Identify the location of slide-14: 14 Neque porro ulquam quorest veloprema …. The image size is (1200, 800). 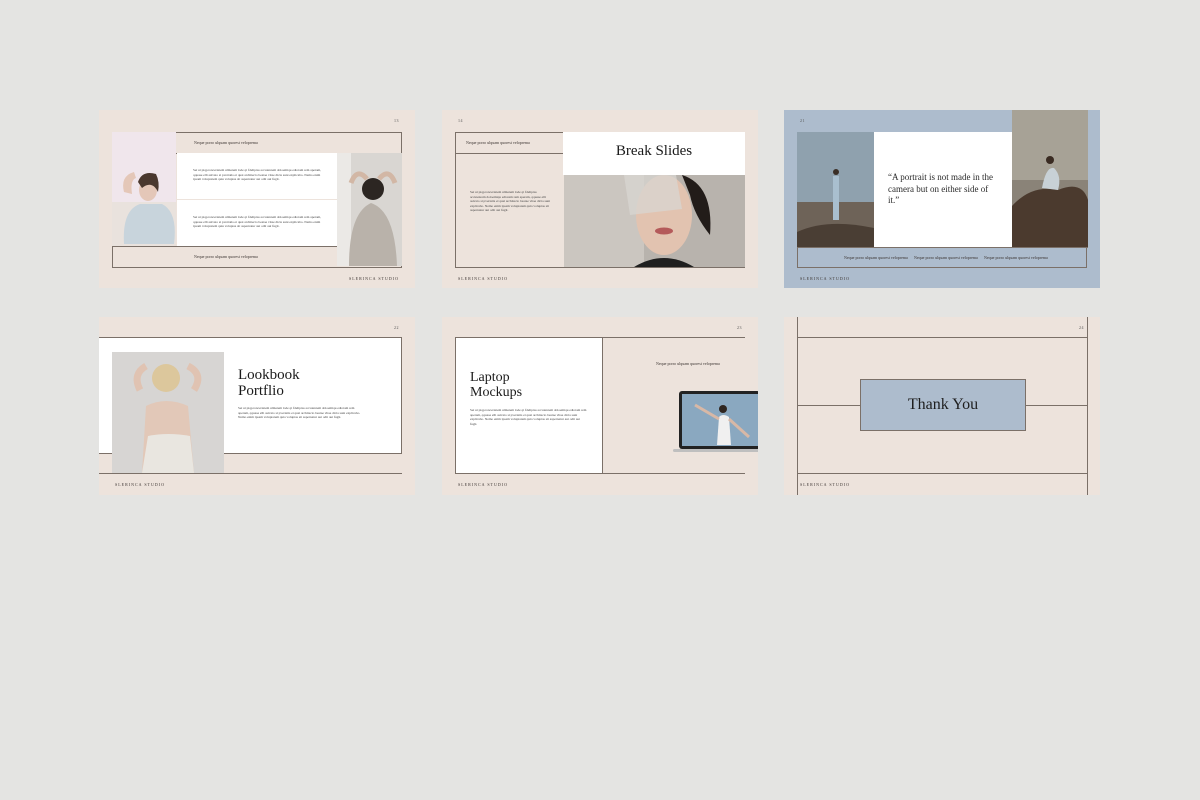
(600, 199).